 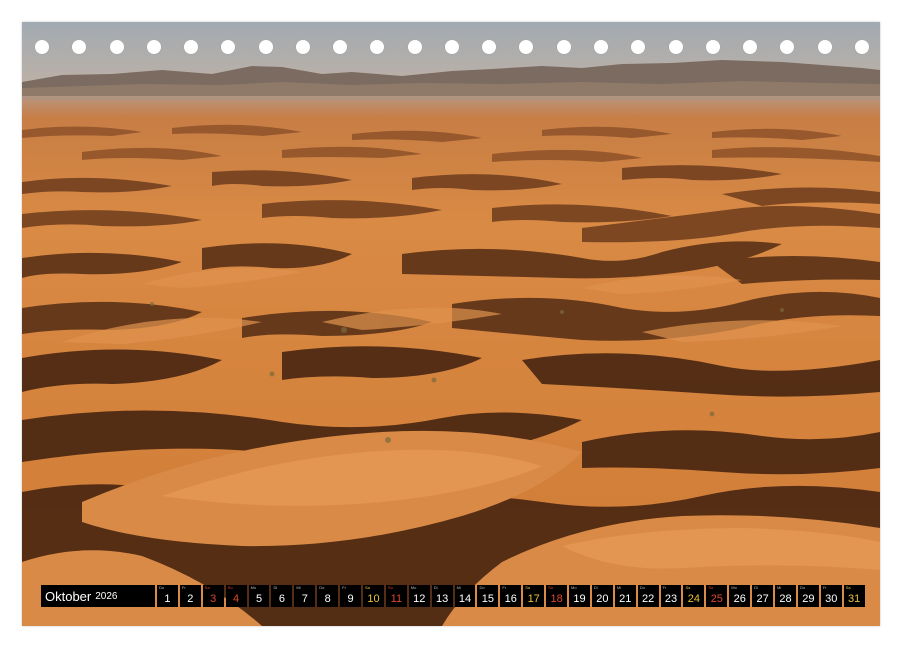 I want to click on day-cell: Mi 28, so click(x=785, y=596).